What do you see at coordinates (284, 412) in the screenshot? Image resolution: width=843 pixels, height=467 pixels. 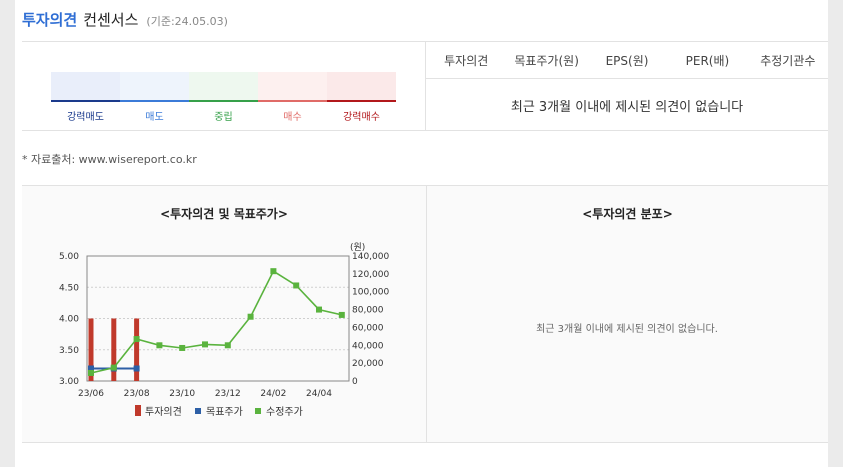 I see `legend-label: 수정주가` at bounding box center [284, 412].